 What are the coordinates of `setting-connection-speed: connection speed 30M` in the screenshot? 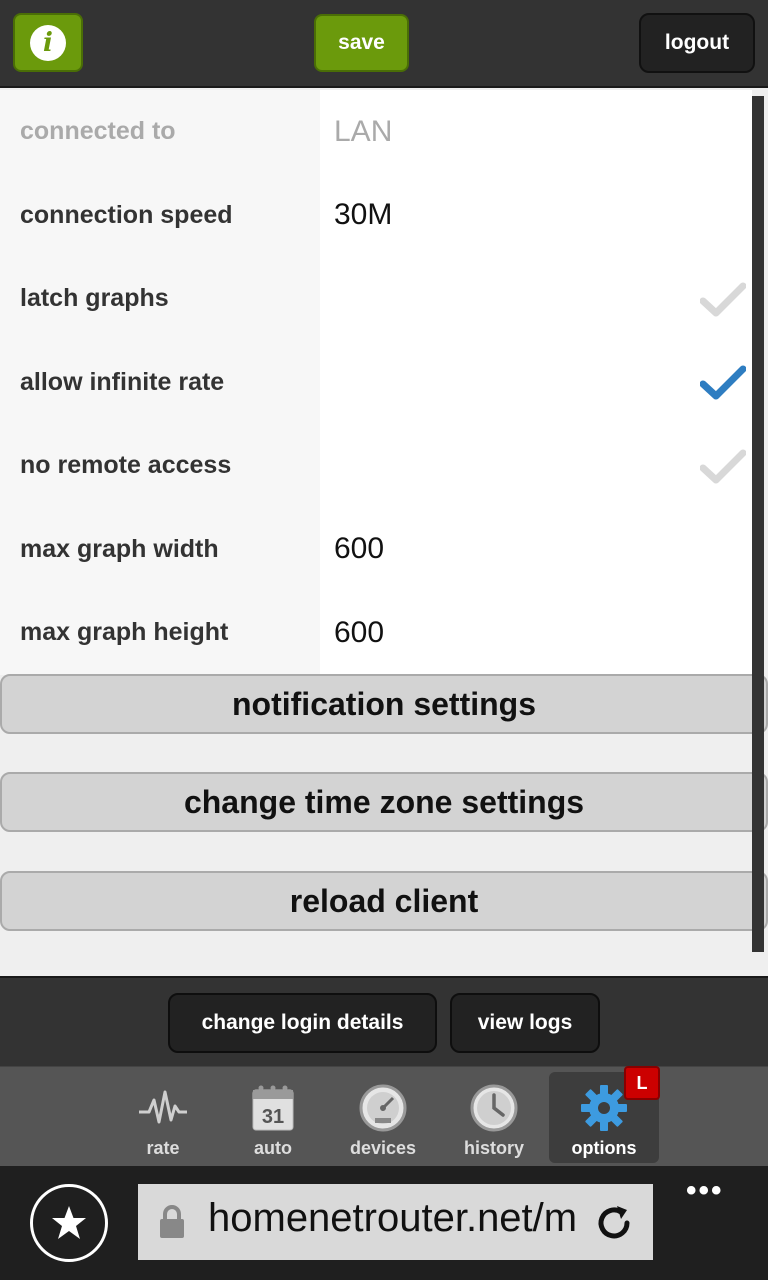 It's located at (376, 215).